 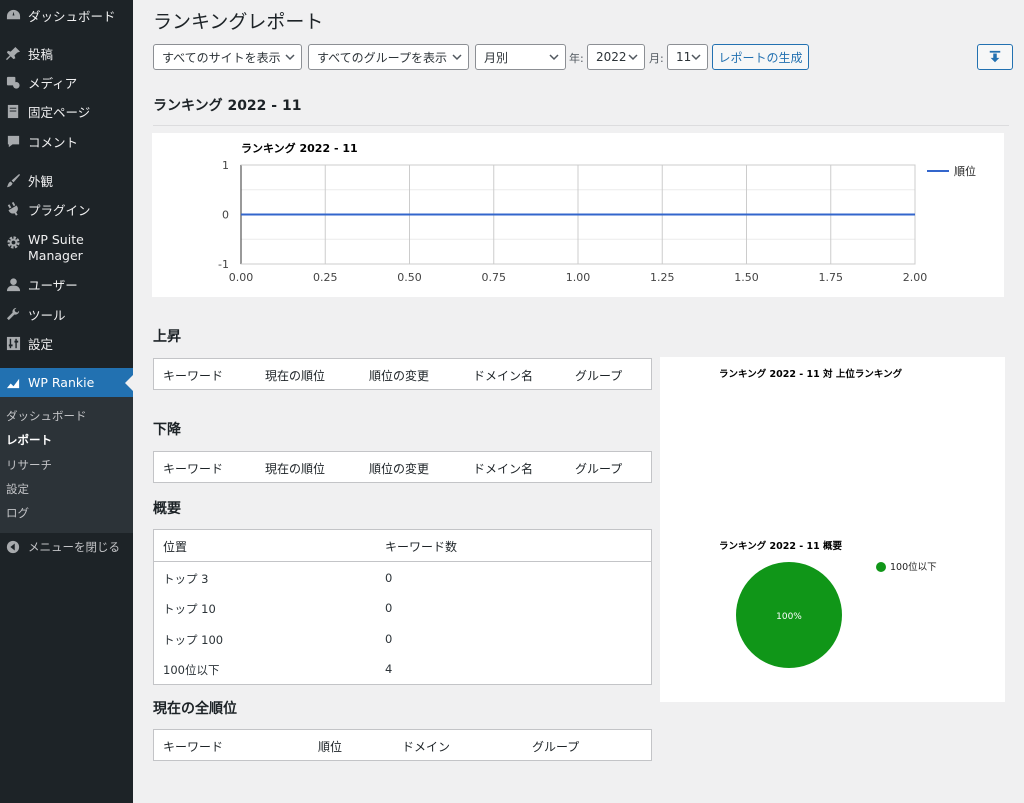 What do you see at coordinates (17, 489) in the screenshot?
I see `submenu-settings: 設定` at bounding box center [17, 489].